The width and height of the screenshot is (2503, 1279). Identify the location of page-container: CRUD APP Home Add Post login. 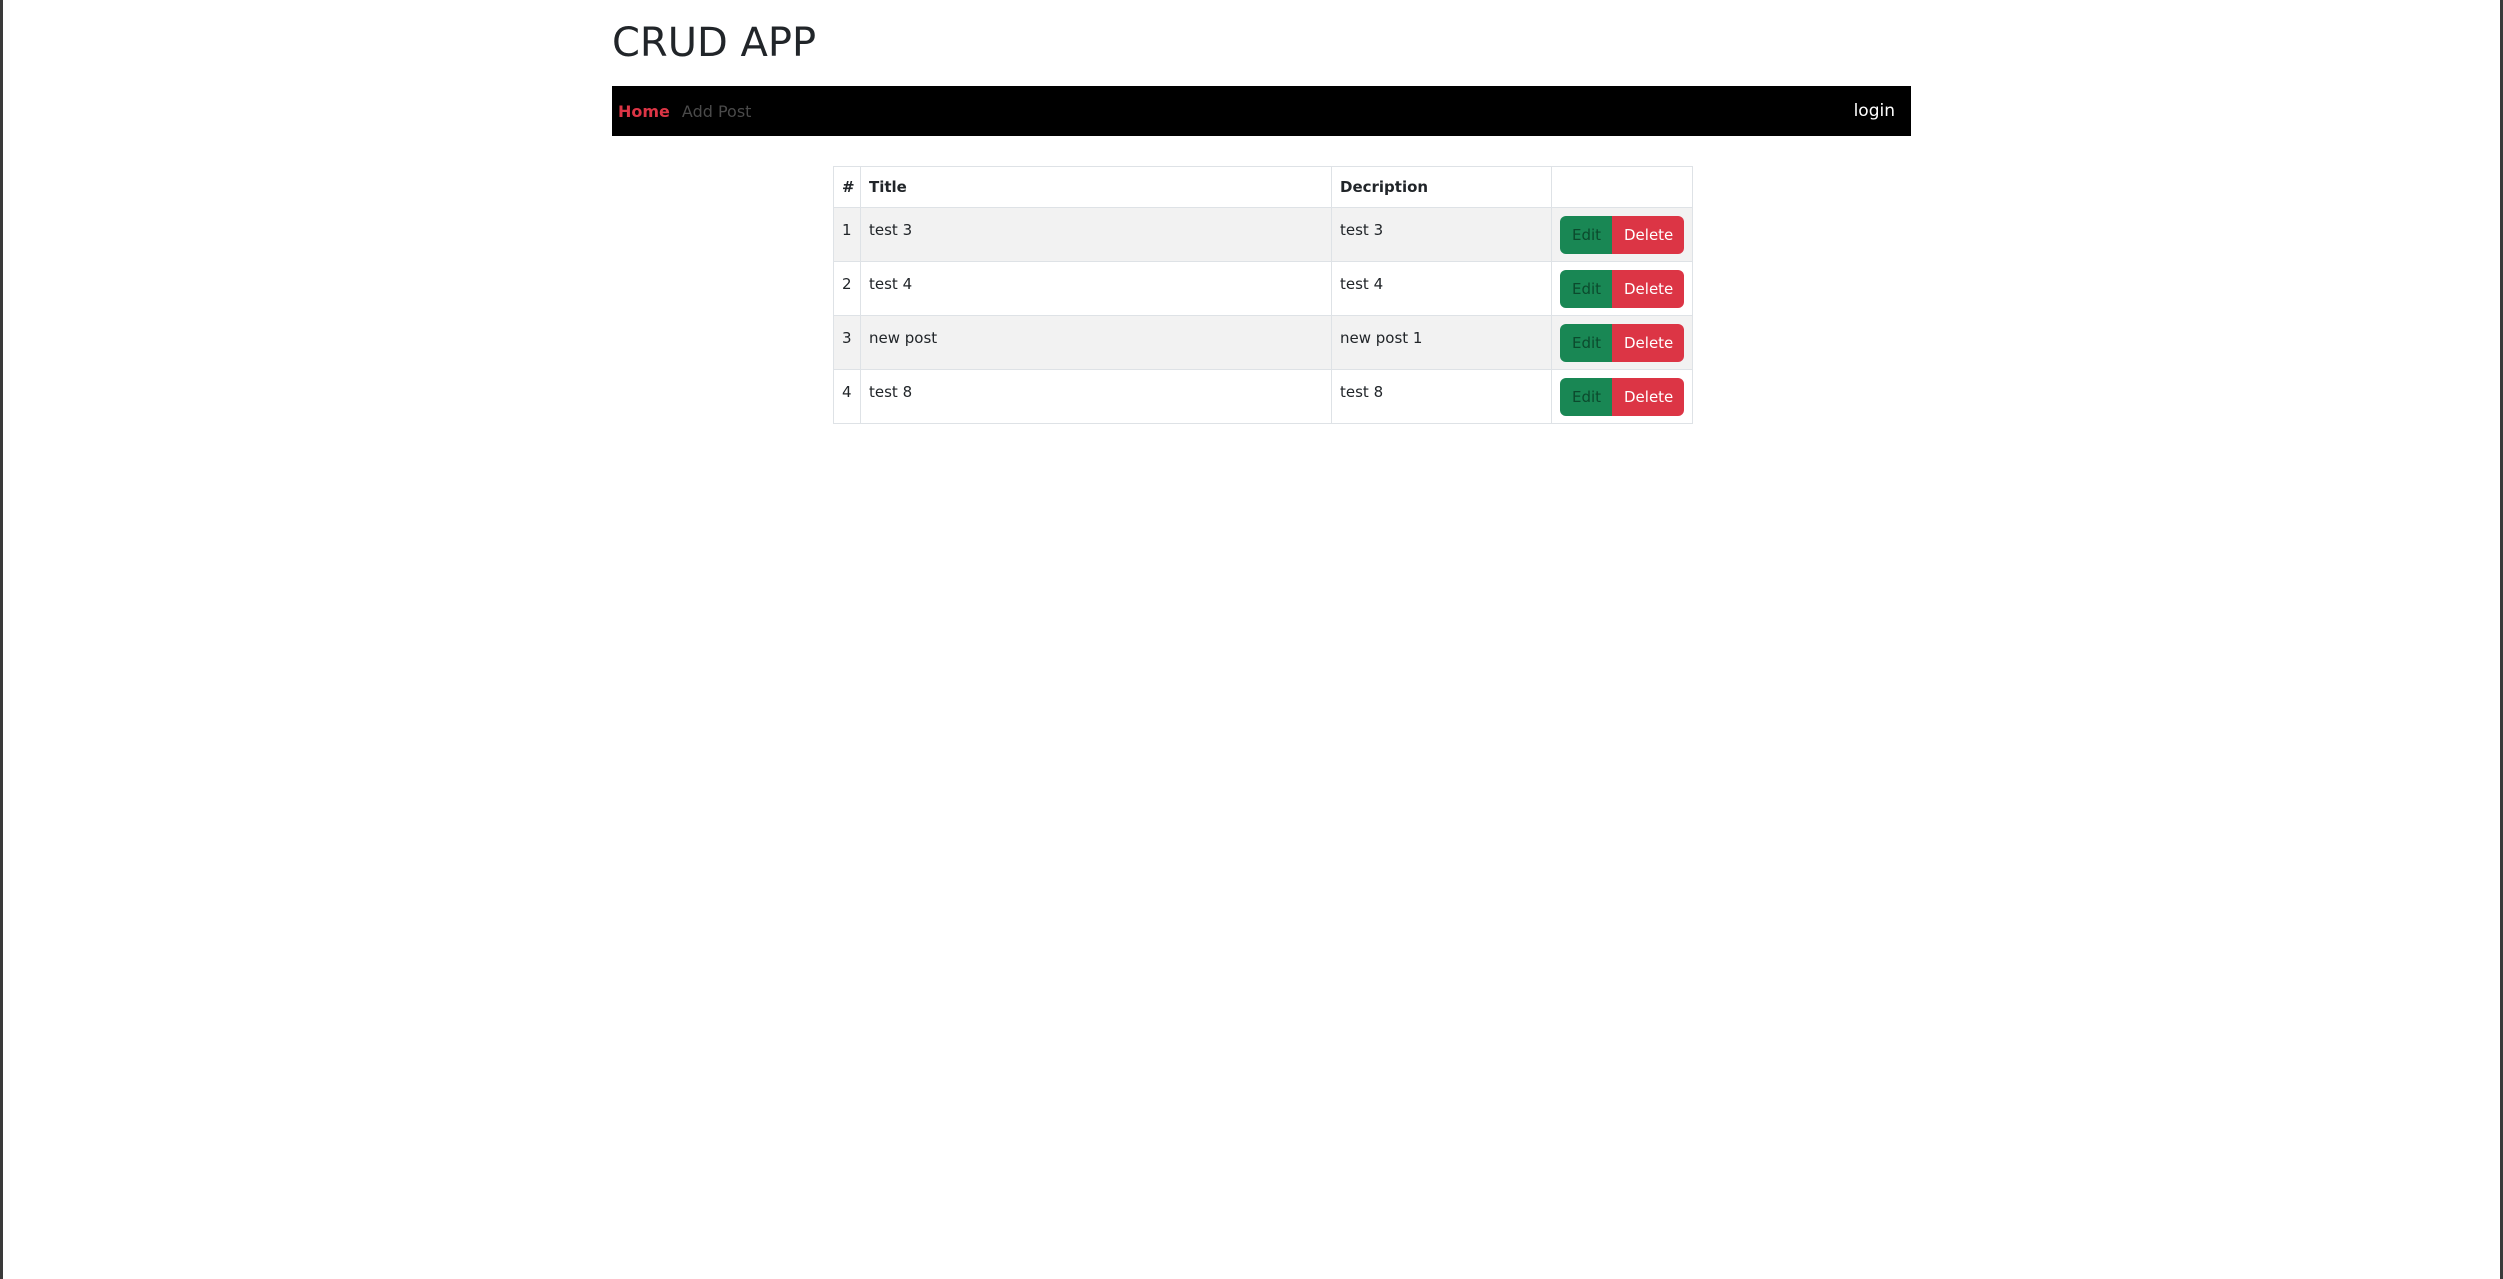
(1261, 68).